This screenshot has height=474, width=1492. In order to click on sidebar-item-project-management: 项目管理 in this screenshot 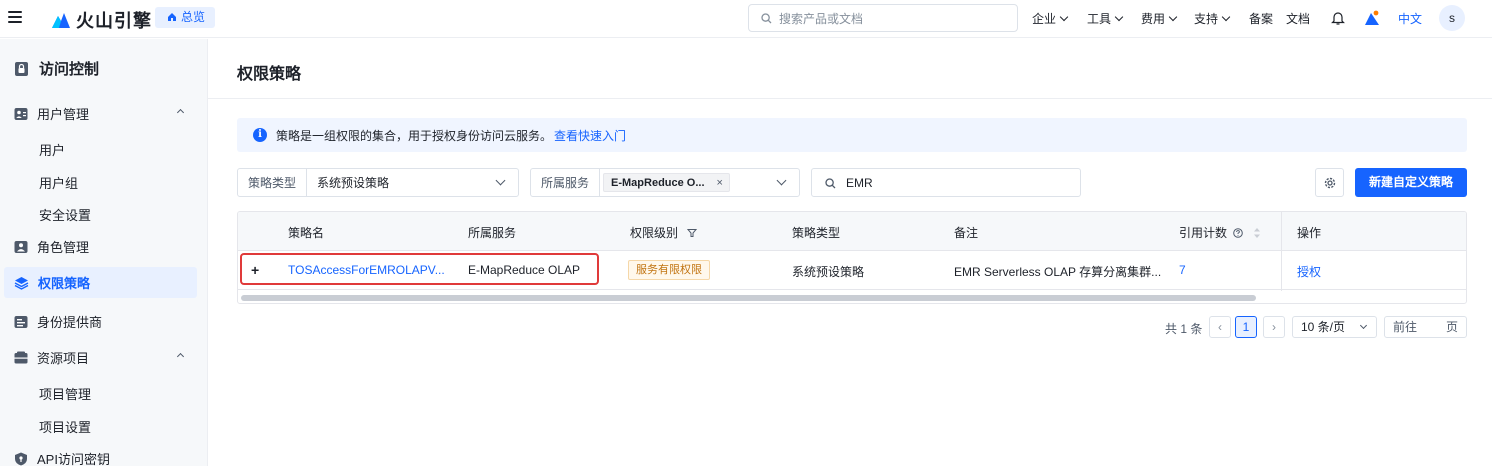, I will do `click(65, 393)`.